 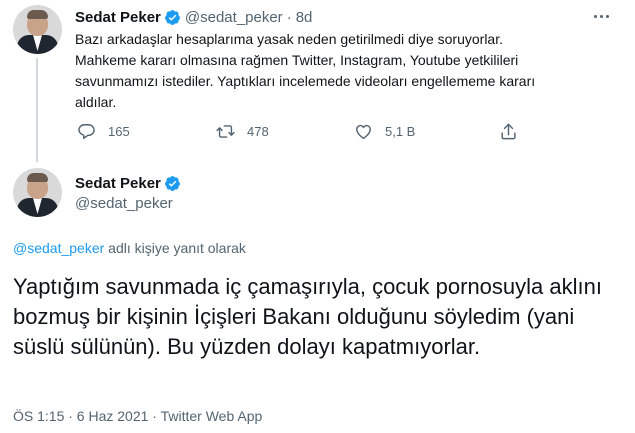 I want to click on retweet-count: 478, so click(x=258, y=131).